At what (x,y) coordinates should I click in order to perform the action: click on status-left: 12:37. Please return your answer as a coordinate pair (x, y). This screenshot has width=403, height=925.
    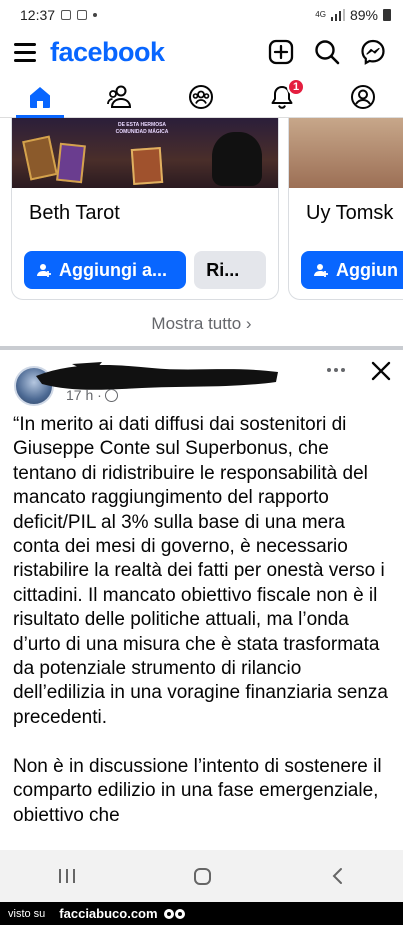
    Looking at the image, I should click on (59, 15).